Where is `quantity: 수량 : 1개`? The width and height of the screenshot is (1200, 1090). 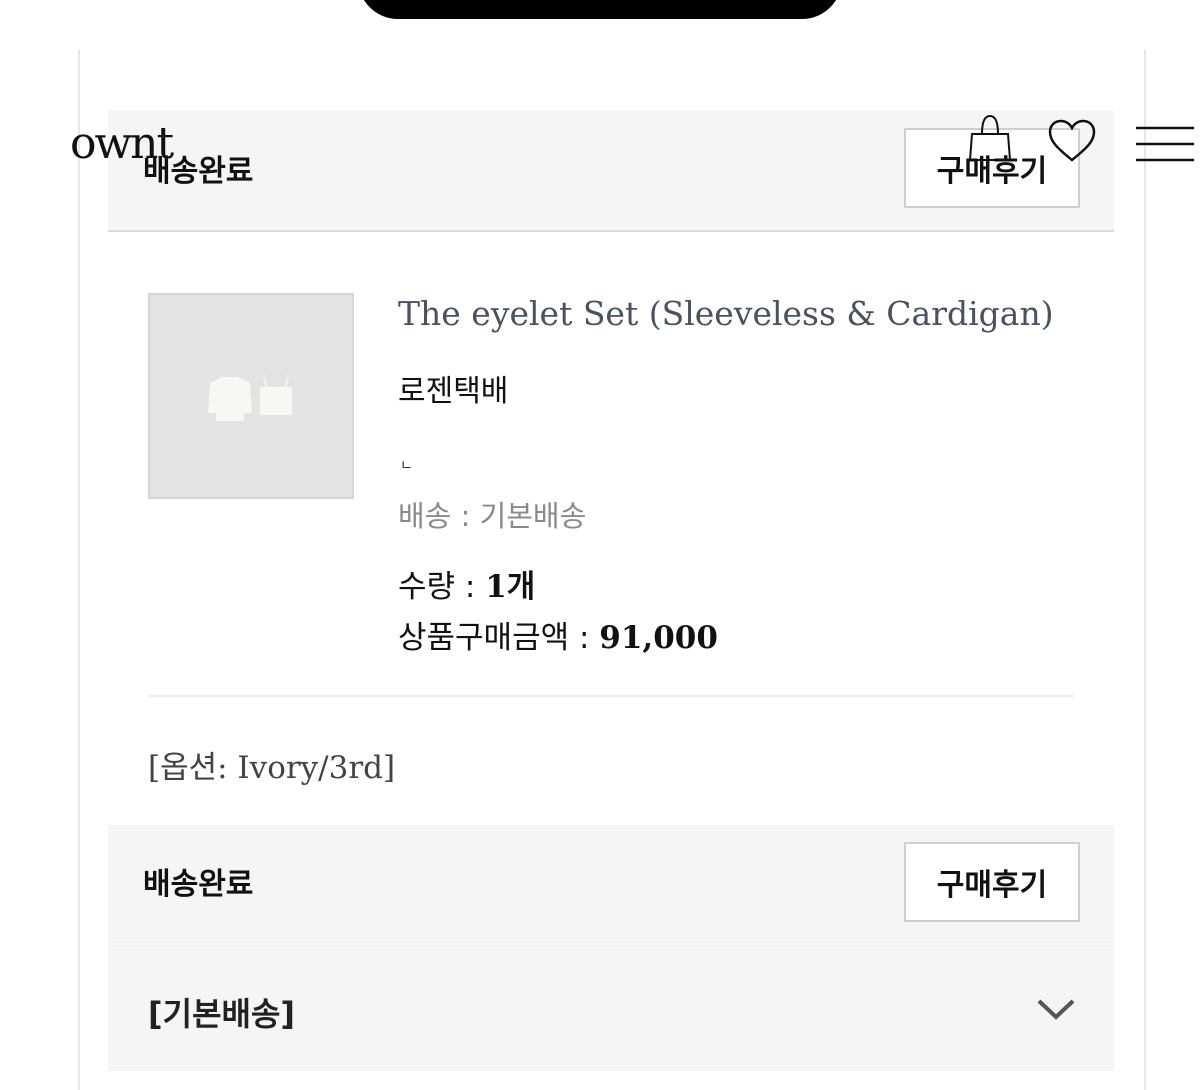
quantity: 수량 : 1개 is located at coordinates (466, 583).